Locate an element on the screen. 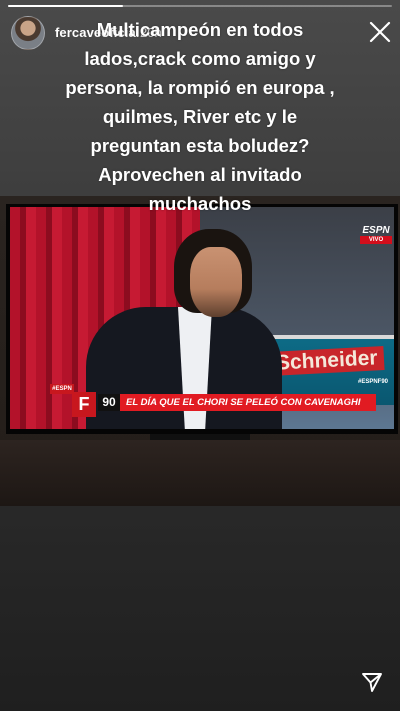 Image resolution: width=400 pixels, height=711 pixels. tv-furniture is located at coordinates (200, 473).